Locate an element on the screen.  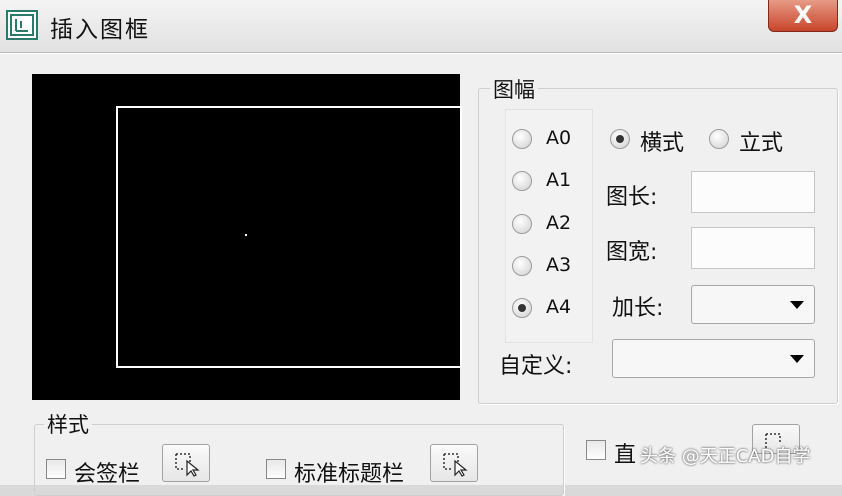
countersign-checkbox is located at coordinates (56, 469).